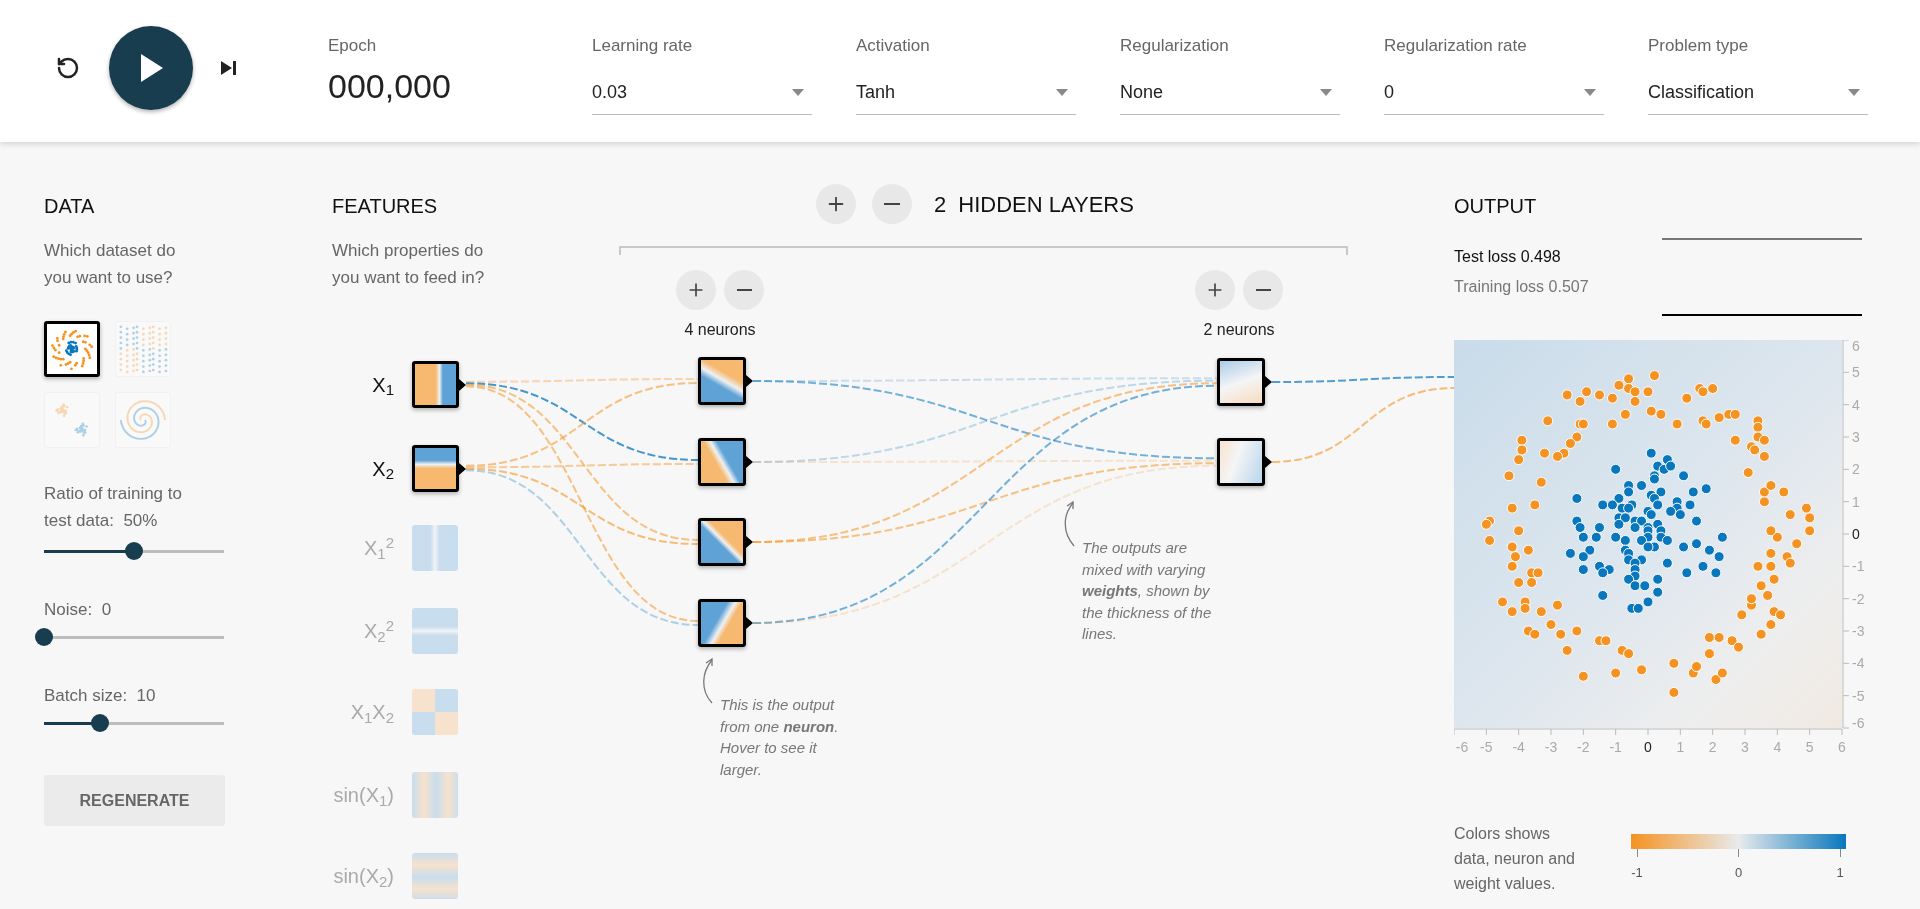 Image resolution: width=1920 pixels, height=909 pixels. I want to click on legend-text: Colors shows data, neuron and weight values., so click(1515, 859).